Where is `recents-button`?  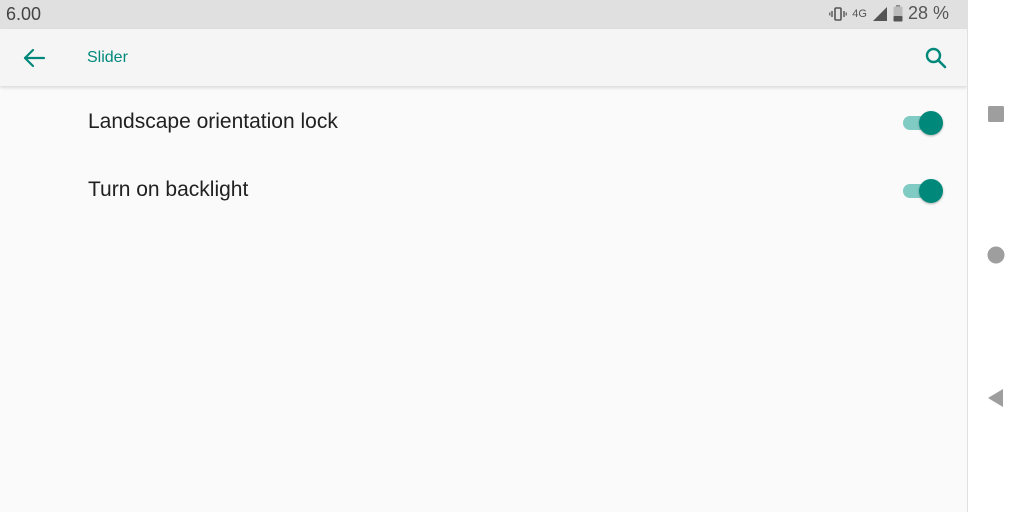
recents-button is located at coordinates (996, 114).